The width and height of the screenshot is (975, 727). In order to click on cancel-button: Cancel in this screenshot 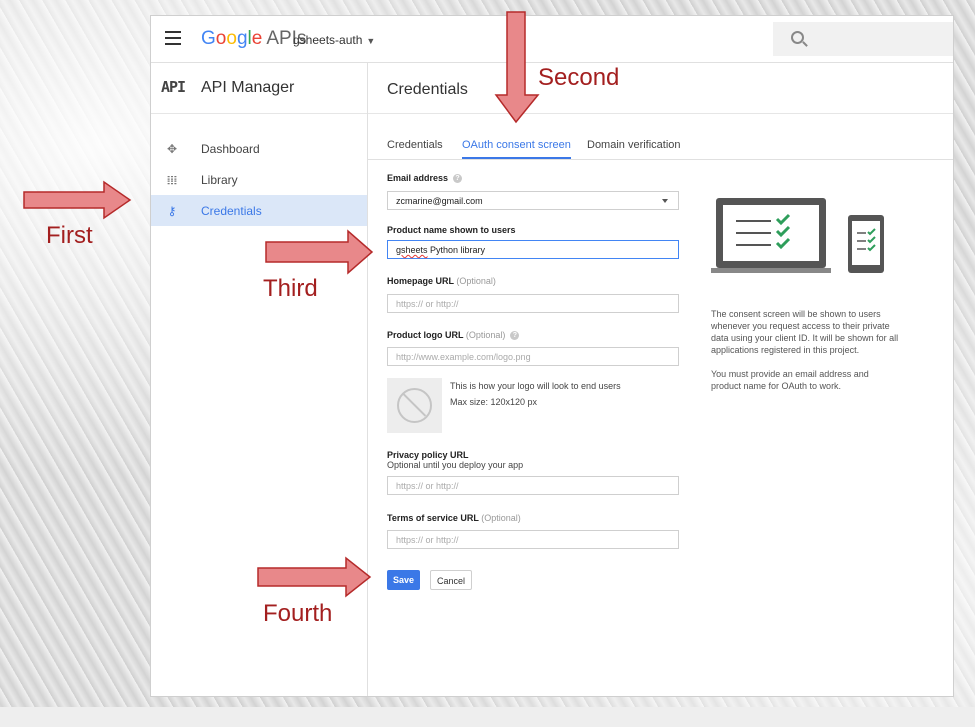, I will do `click(451, 580)`.